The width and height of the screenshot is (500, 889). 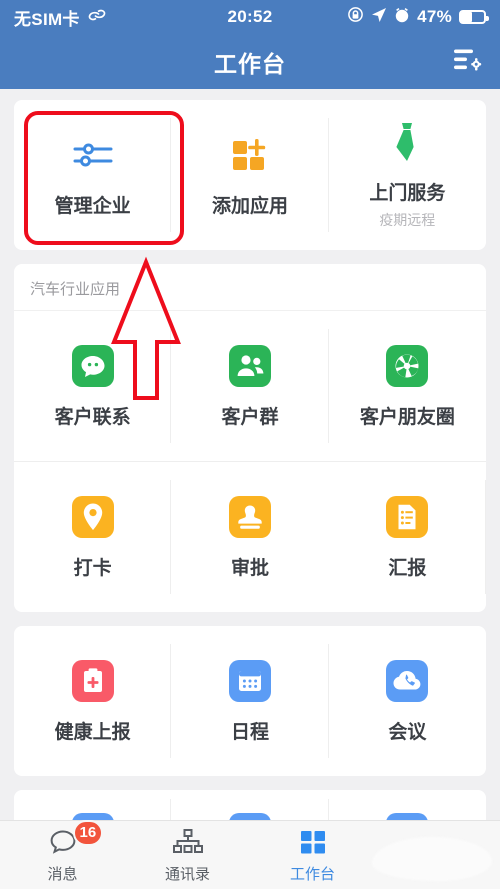 I want to click on people-group-icon, so click(x=250, y=366).